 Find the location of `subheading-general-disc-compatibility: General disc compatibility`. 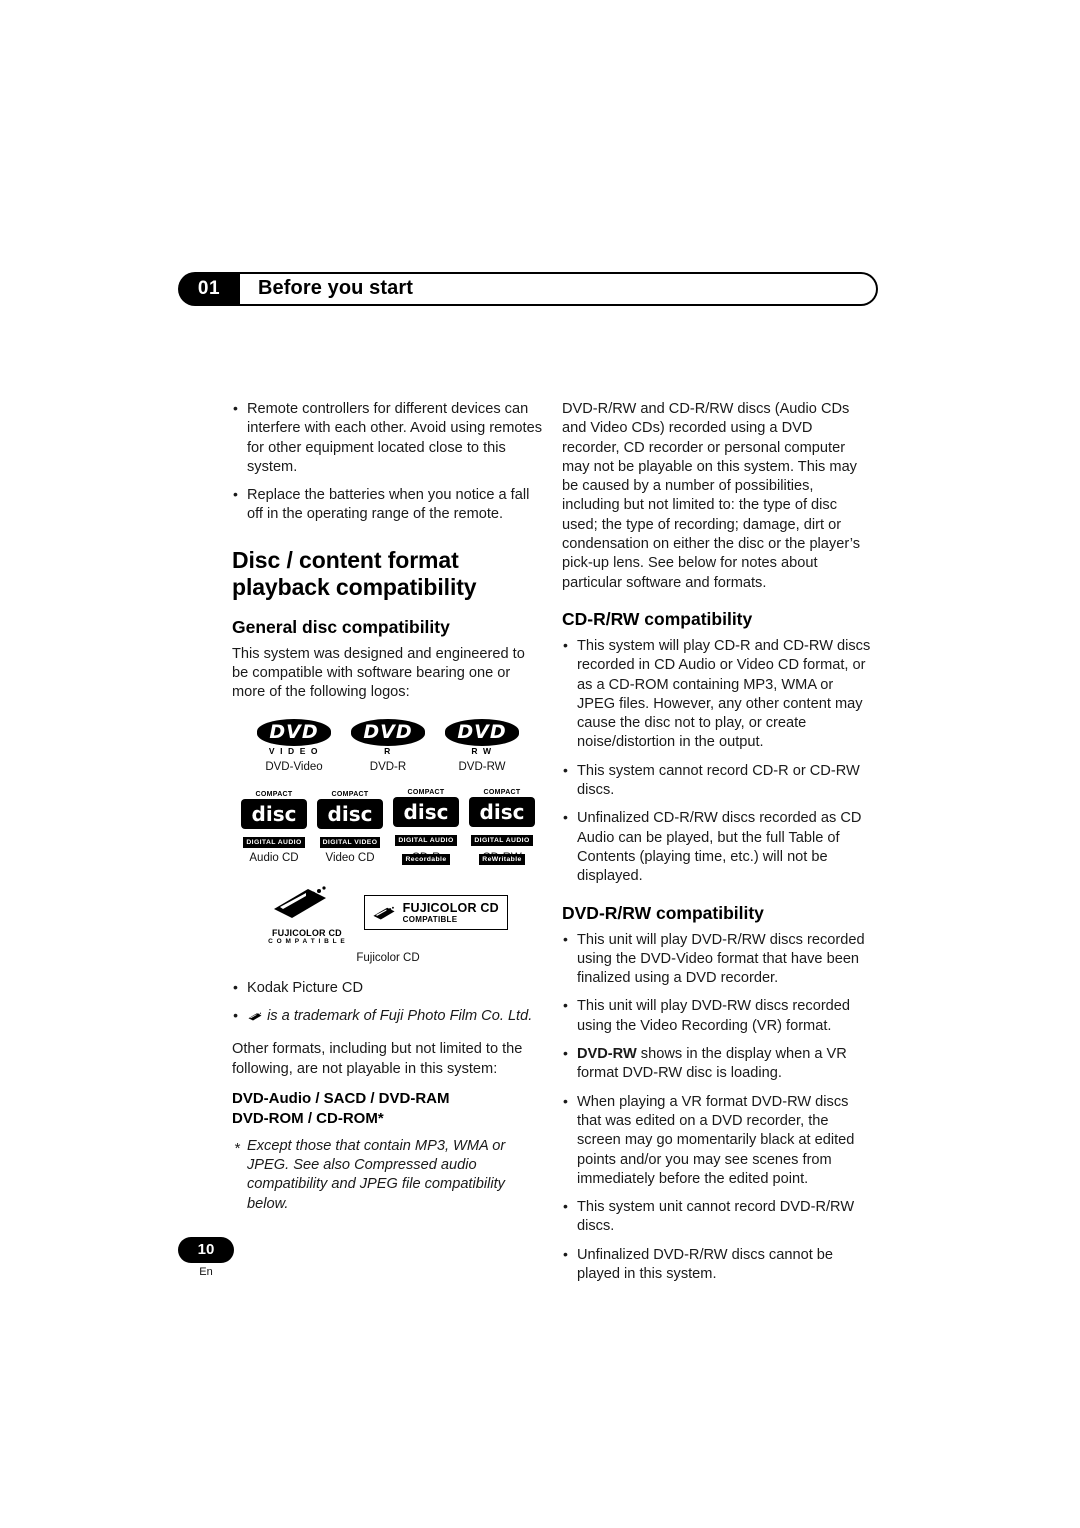

subheading-general-disc-compatibility: General disc compatibility is located at coordinates (341, 626).